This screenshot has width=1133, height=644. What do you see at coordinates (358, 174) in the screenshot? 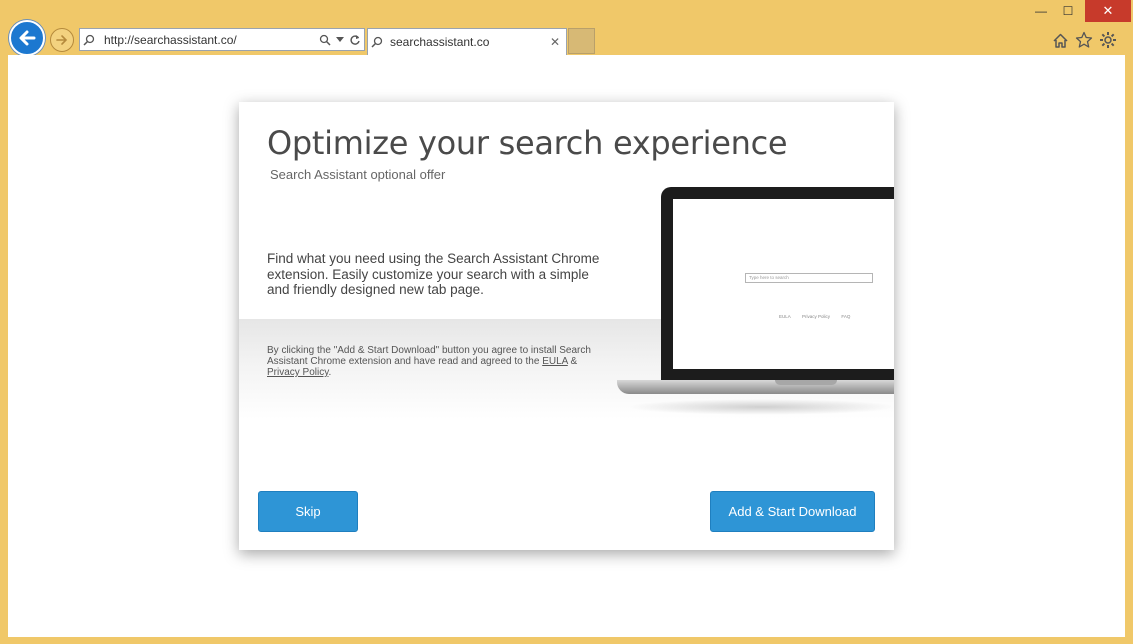
I see `dialog-subtitle: Search Assistant optional offer` at bounding box center [358, 174].